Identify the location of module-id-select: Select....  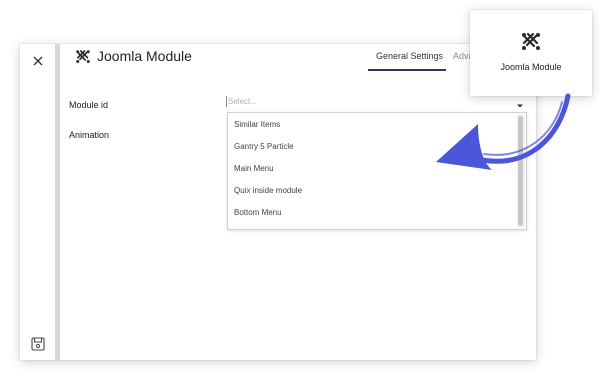
(376, 102).